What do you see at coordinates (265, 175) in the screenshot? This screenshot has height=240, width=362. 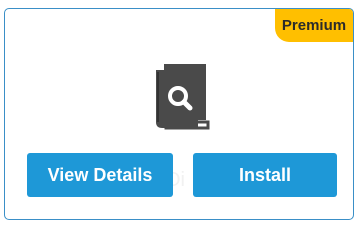 I see `install-button: Install` at bounding box center [265, 175].